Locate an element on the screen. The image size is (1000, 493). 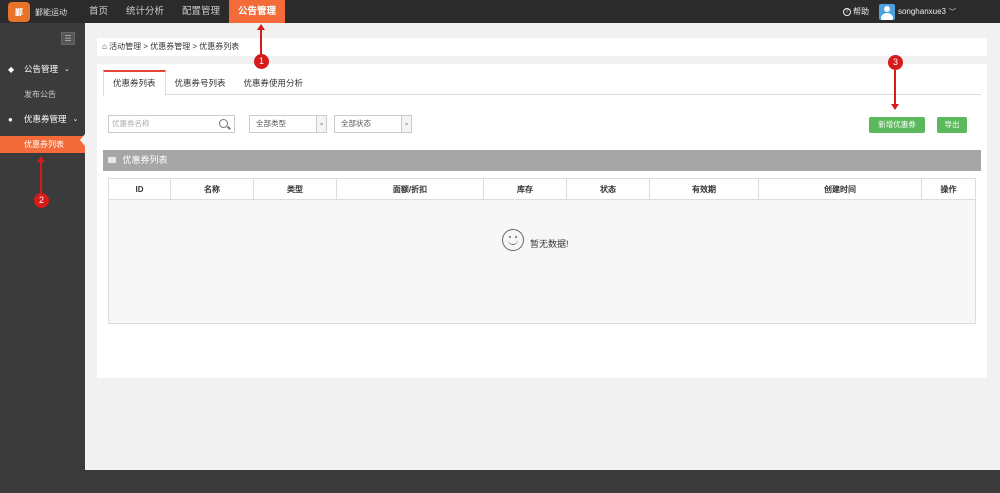
top-nav: 首页 统计分析 配置管理 公告管理 is located at coordinates (183, 11).